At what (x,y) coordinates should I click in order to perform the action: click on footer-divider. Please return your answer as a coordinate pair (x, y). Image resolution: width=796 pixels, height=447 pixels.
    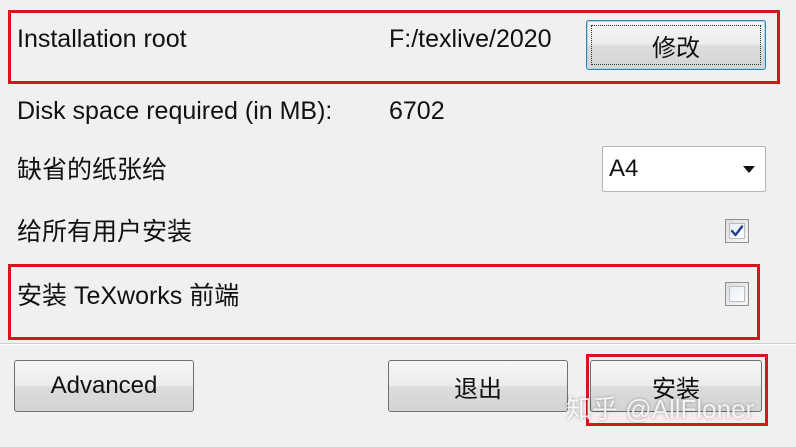
    Looking at the image, I should click on (398, 344).